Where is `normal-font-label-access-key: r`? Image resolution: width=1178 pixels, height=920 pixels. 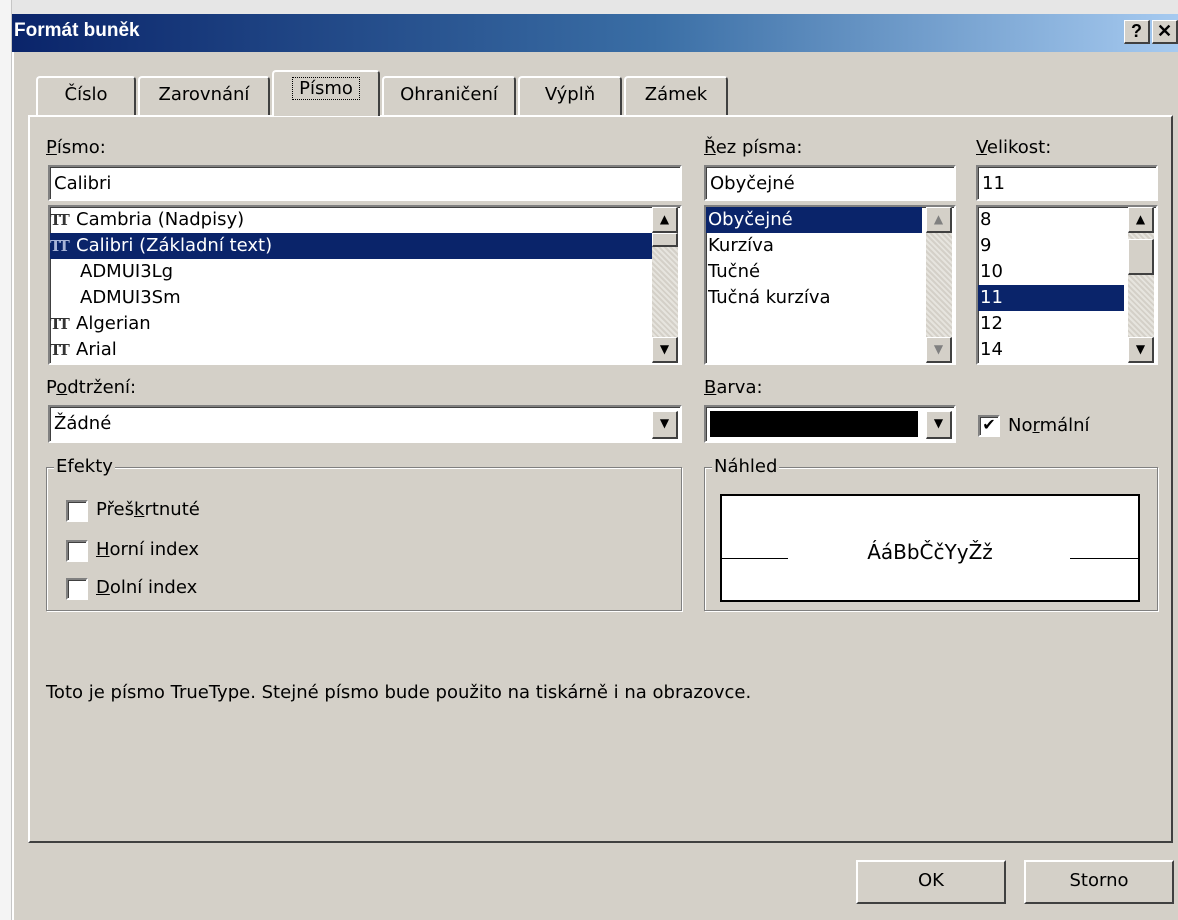 normal-font-label-access-key: r is located at coordinates (1036, 425).